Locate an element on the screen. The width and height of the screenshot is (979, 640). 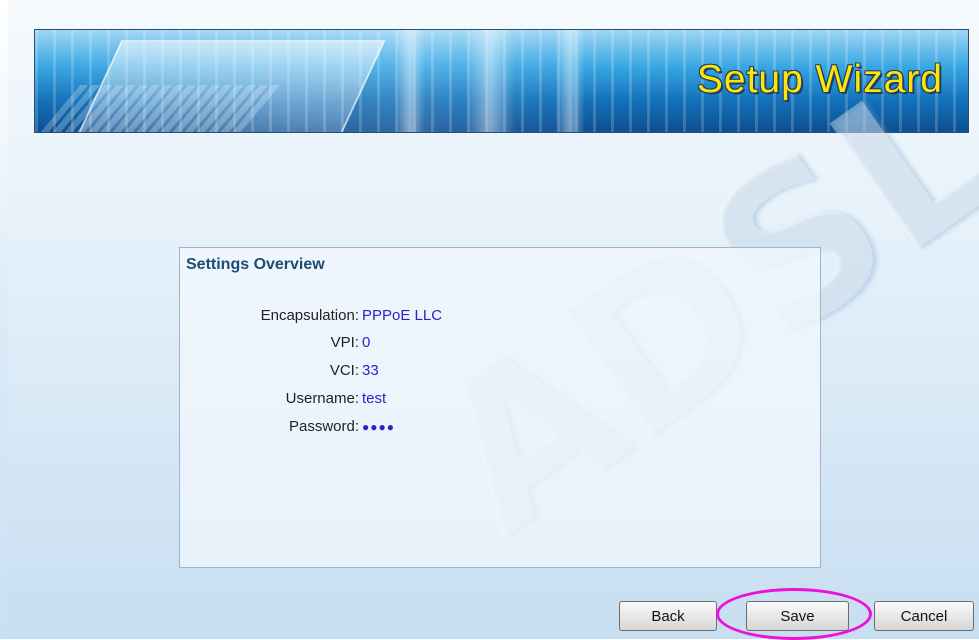
encapsulation-label: Encapsulation: is located at coordinates (309, 315).